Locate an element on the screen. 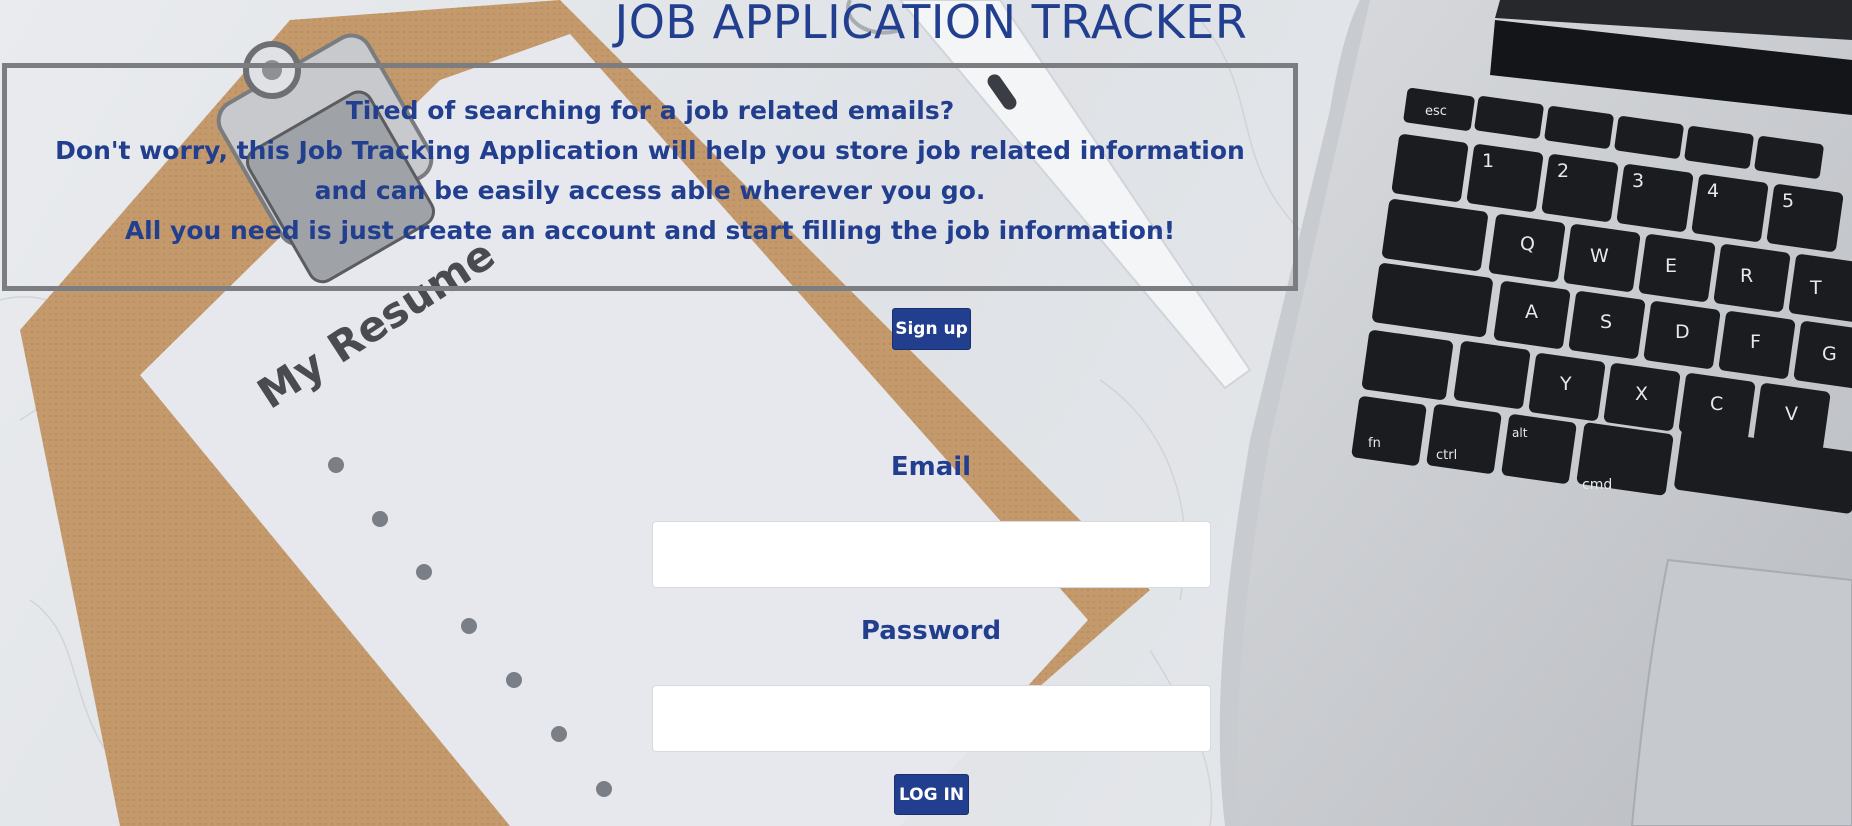 The image size is (1852, 826). key-label-fn: fn is located at coordinates (1374, 443).